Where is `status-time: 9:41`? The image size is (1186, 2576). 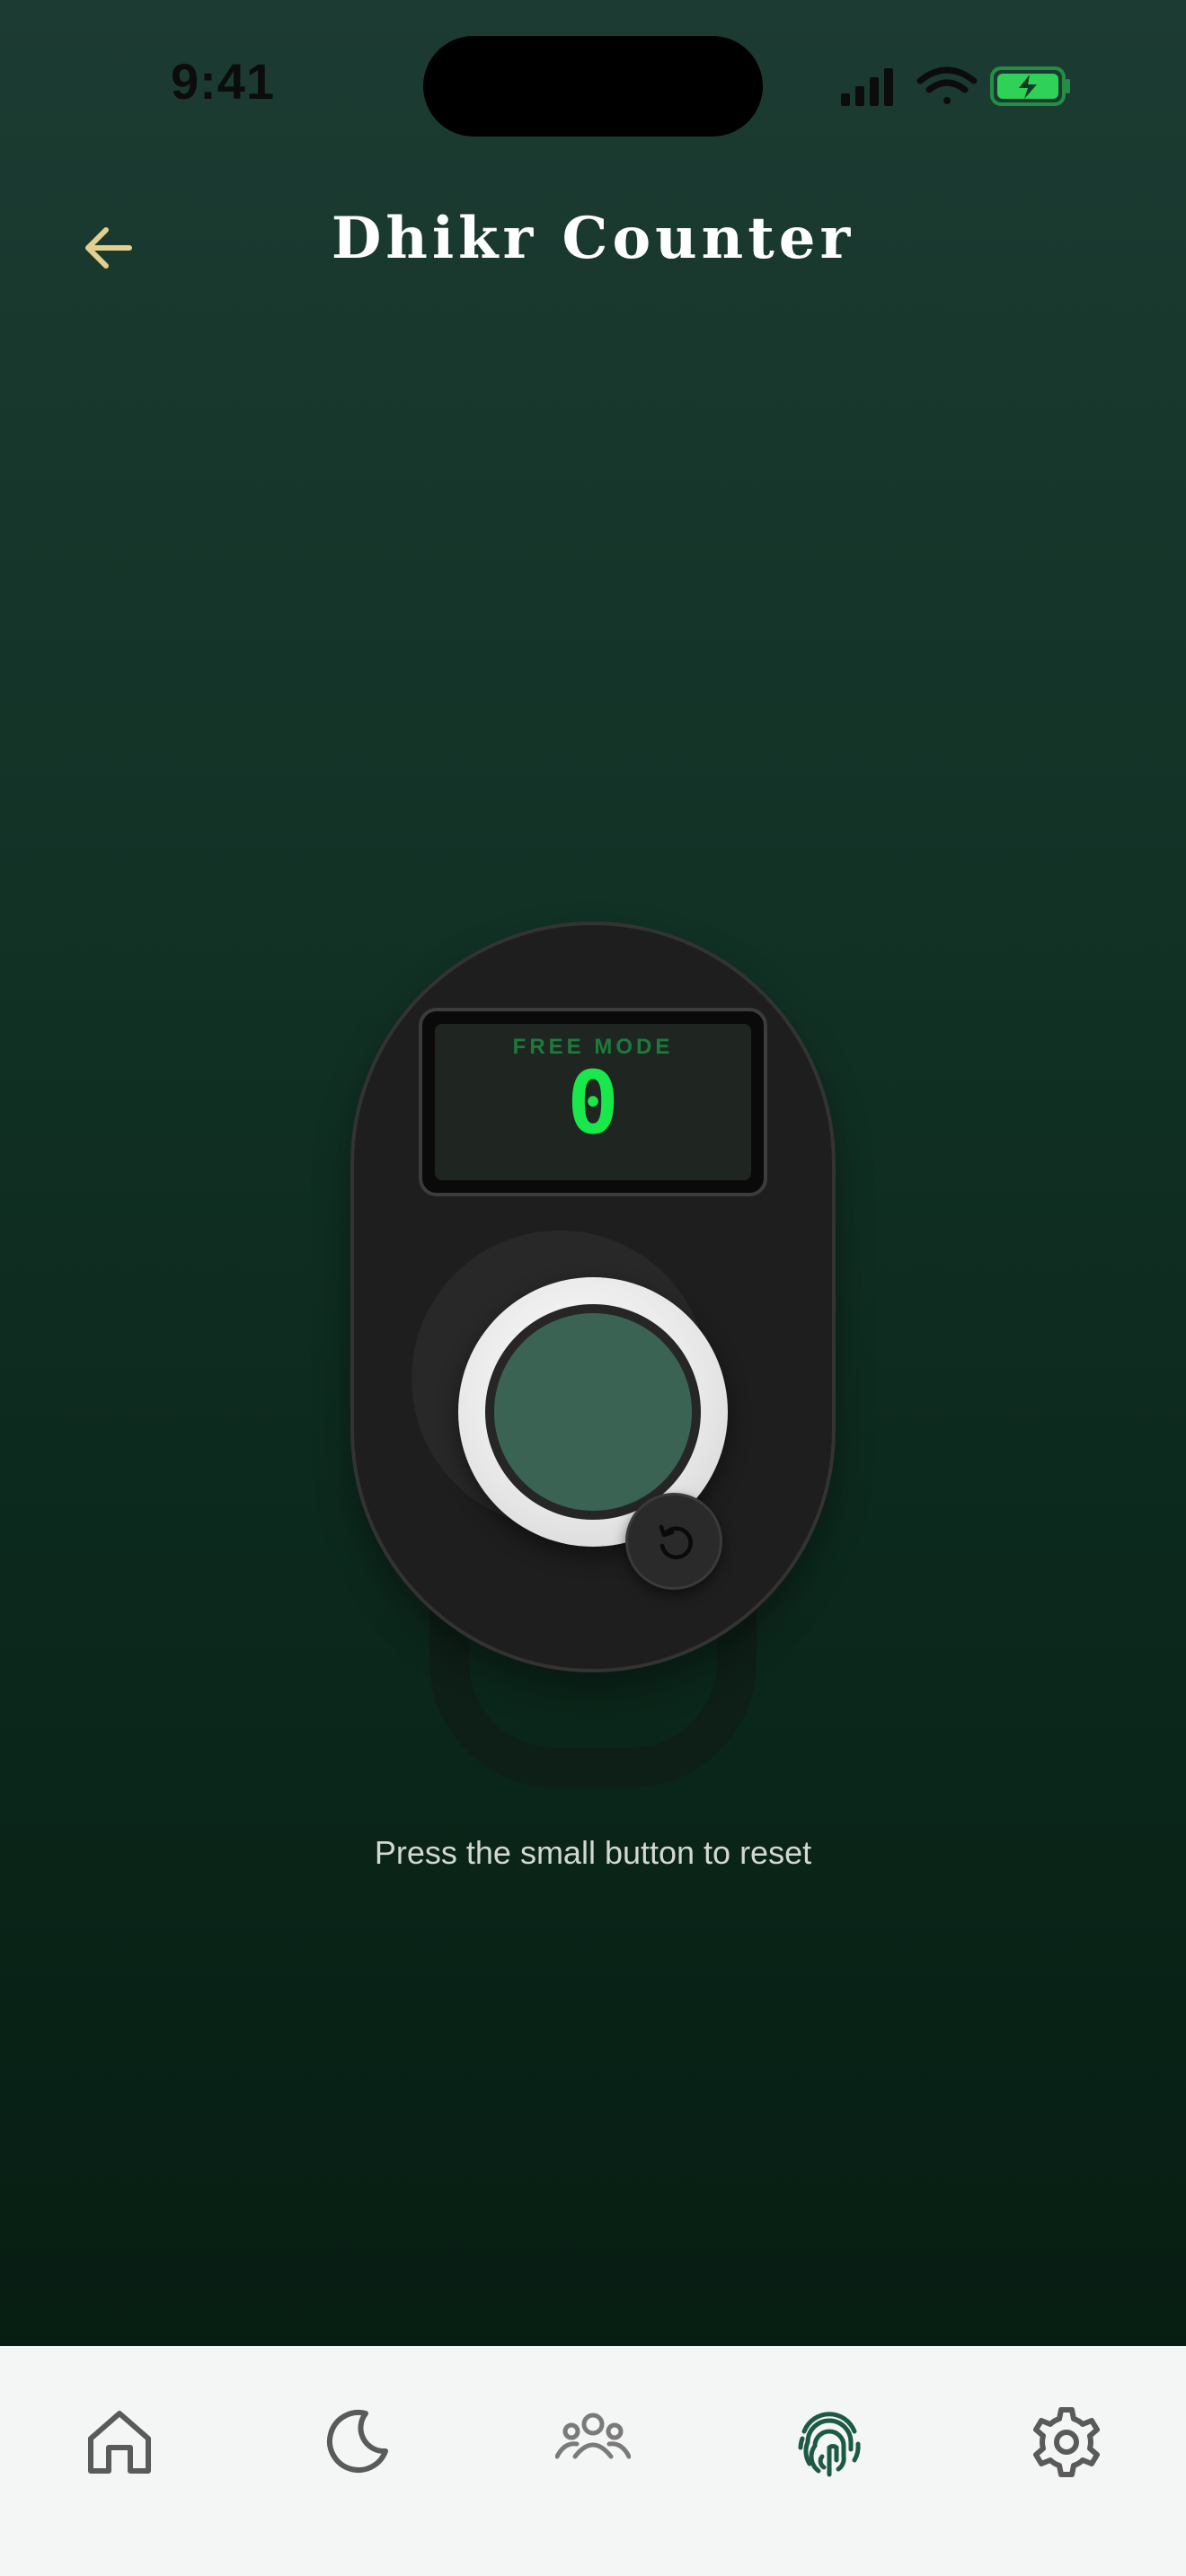 status-time: 9:41 is located at coordinates (223, 81).